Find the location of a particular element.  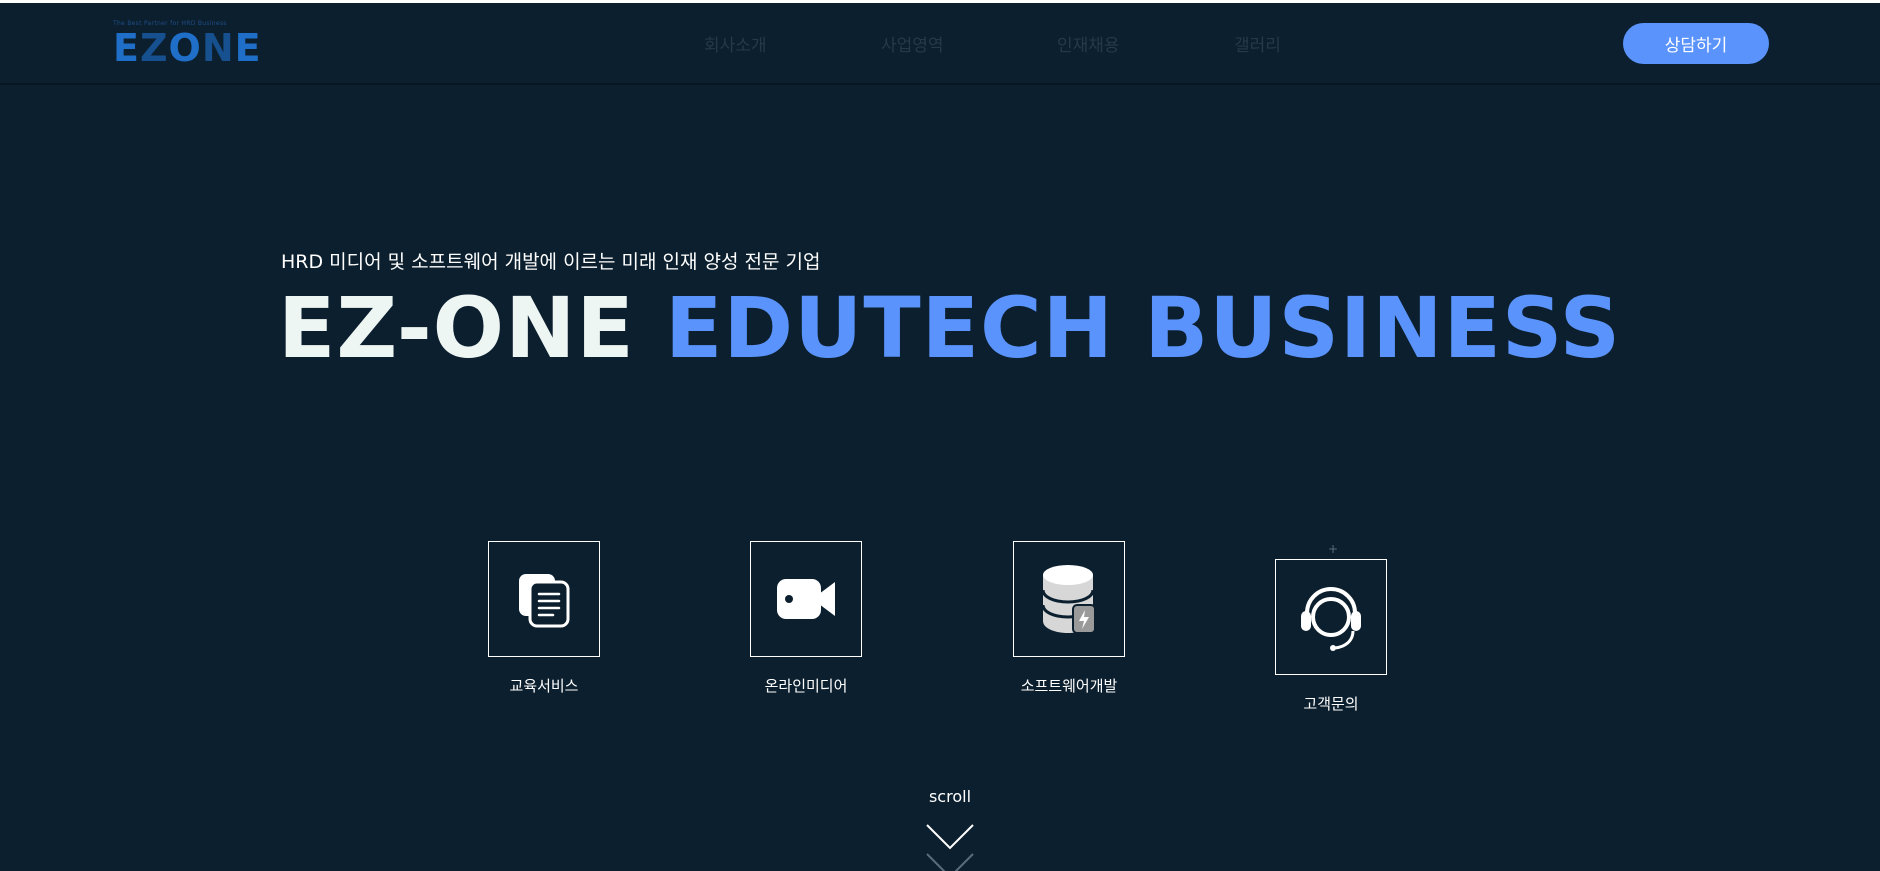

service-education: 교육서비스 is located at coordinates (544, 618).